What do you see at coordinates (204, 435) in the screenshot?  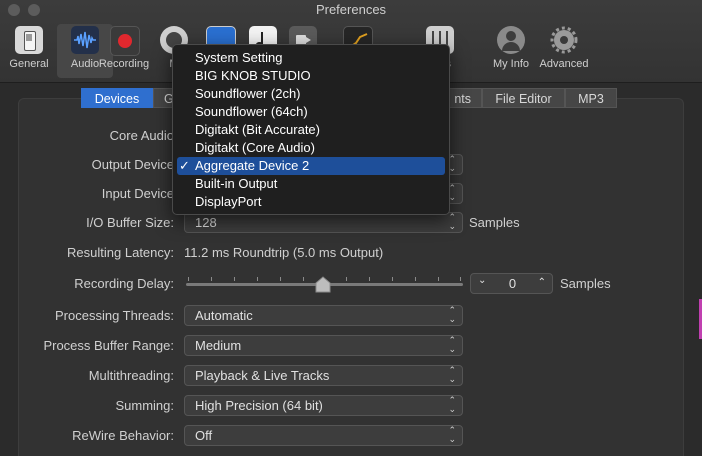 I see `rewire-value: Off` at bounding box center [204, 435].